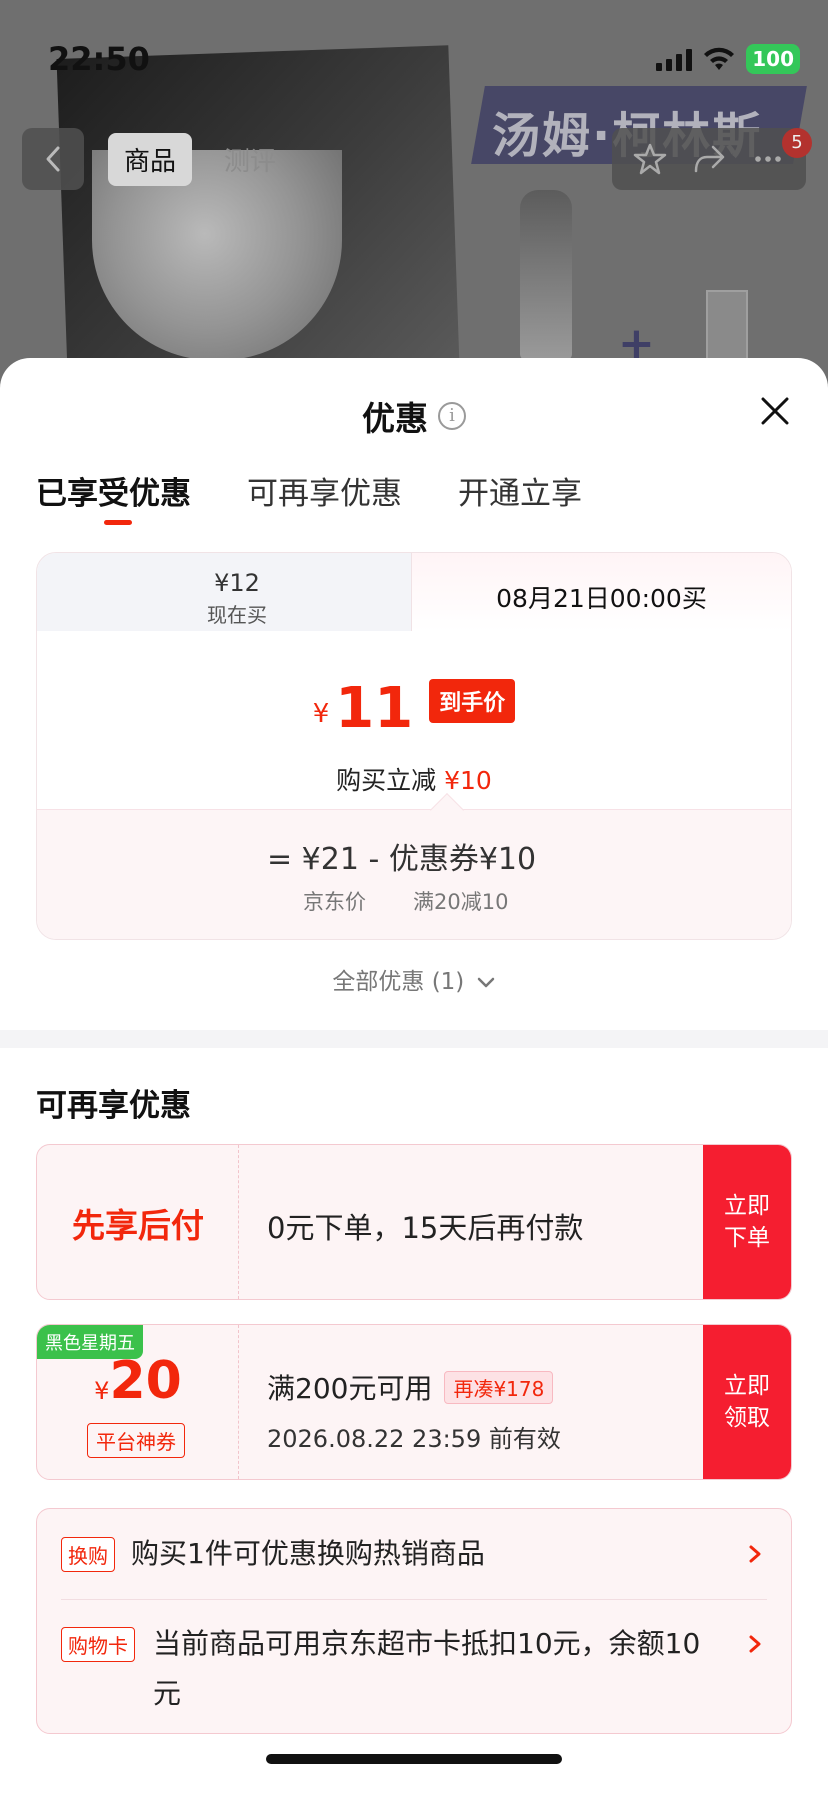 This screenshot has height=1793, width=828. What do you see at coordinates (102, 1391) in the screenshot?
I see `coupon-currency: ¥` at bounding box center [102, 1391].